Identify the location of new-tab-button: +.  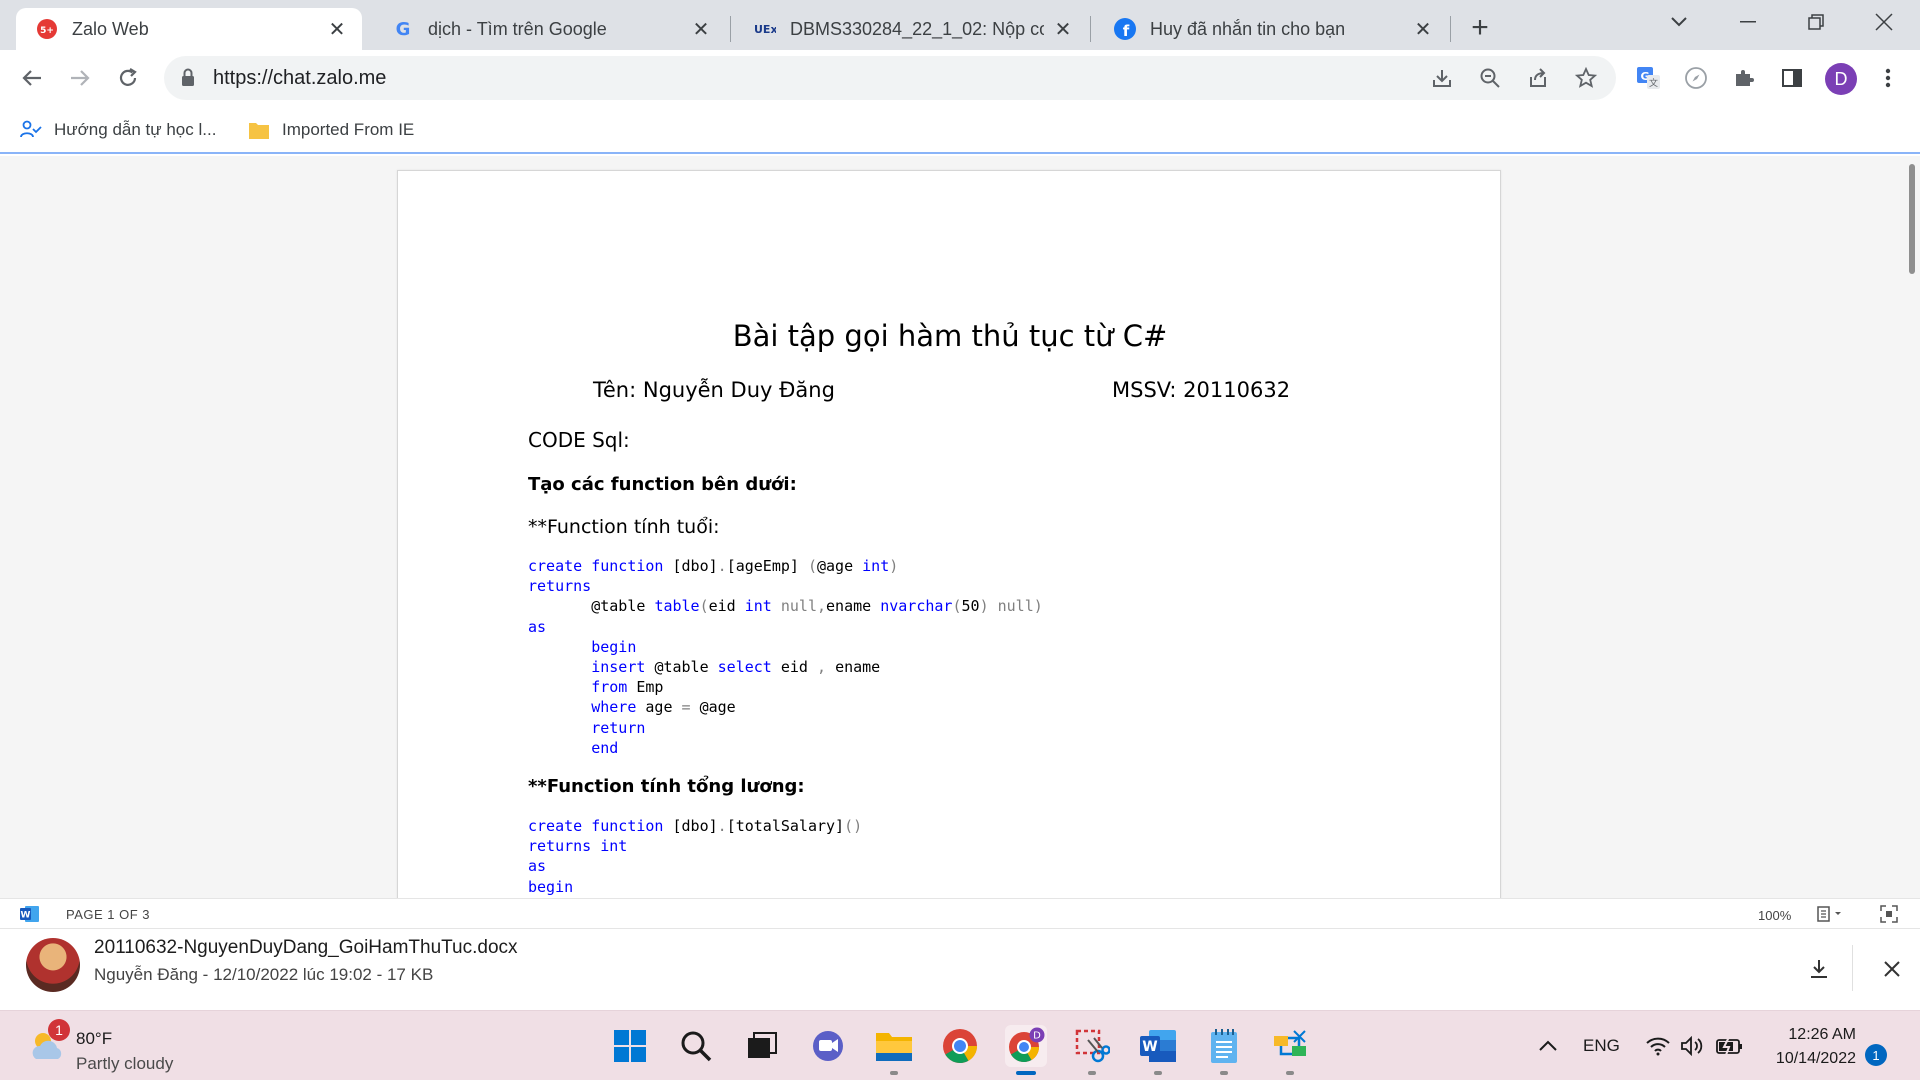
(1480, 28).